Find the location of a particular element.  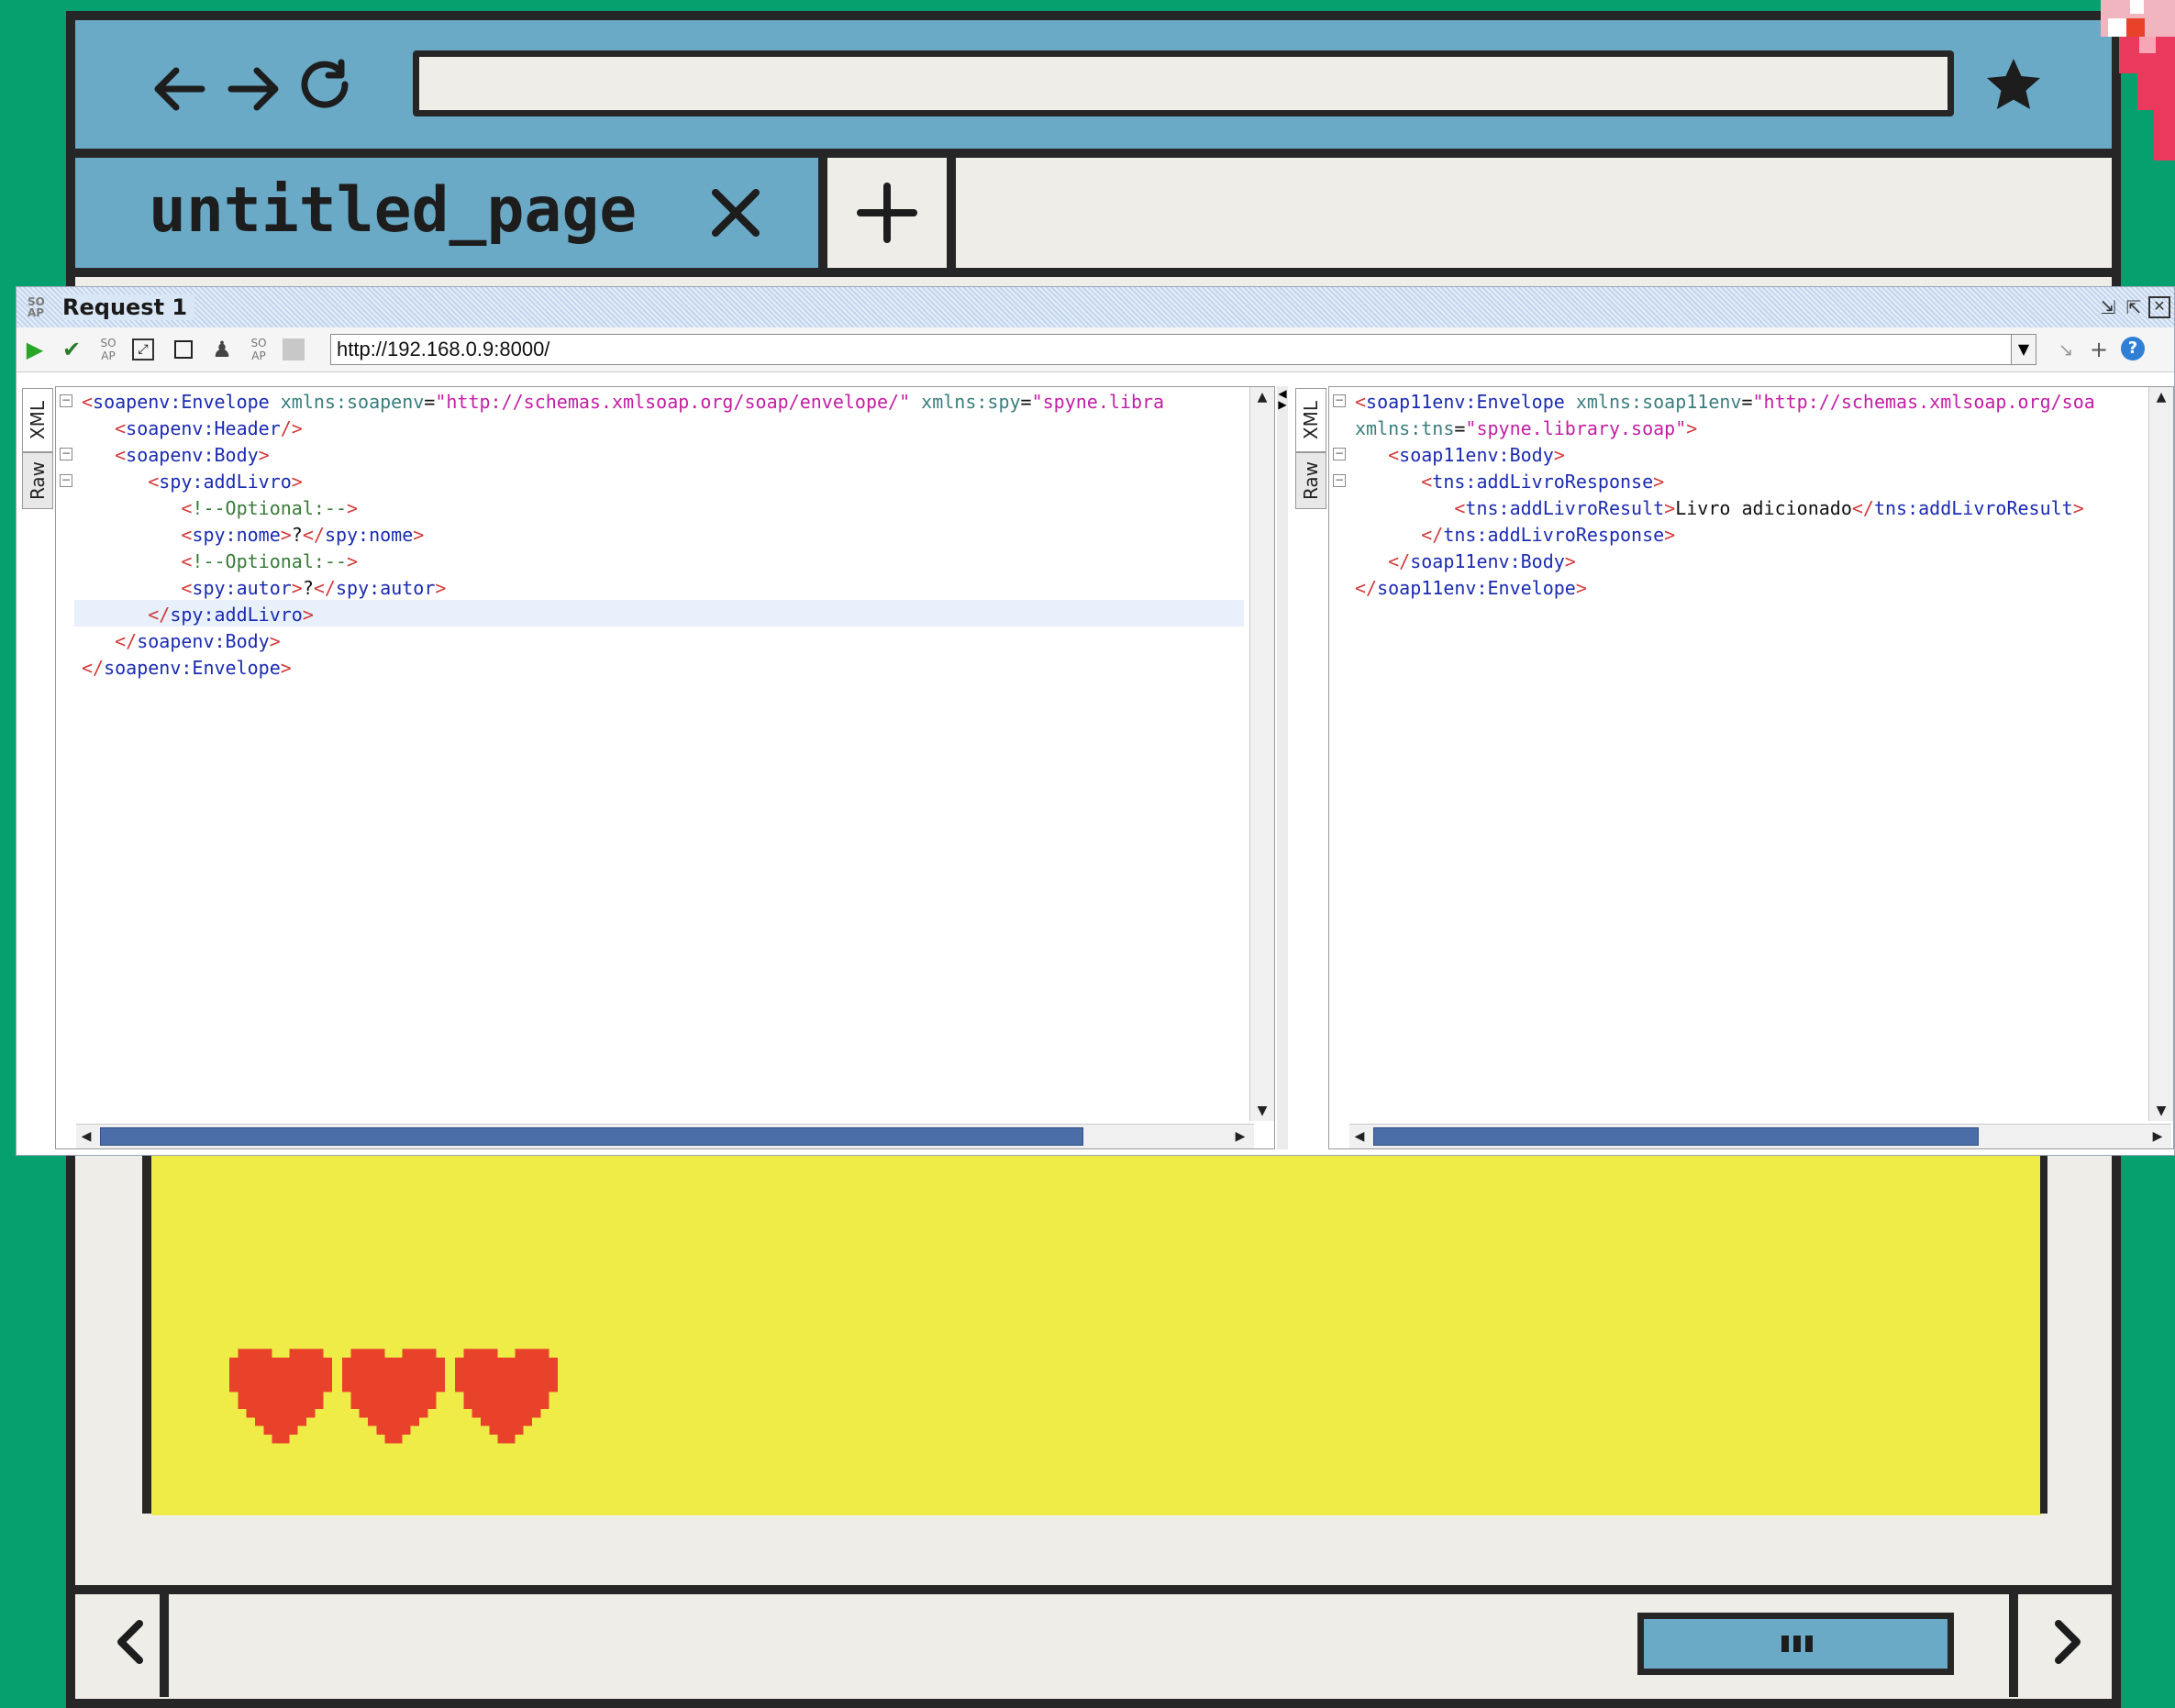

request-view-tabs: XML Raw is located at coordinates (37, 457).